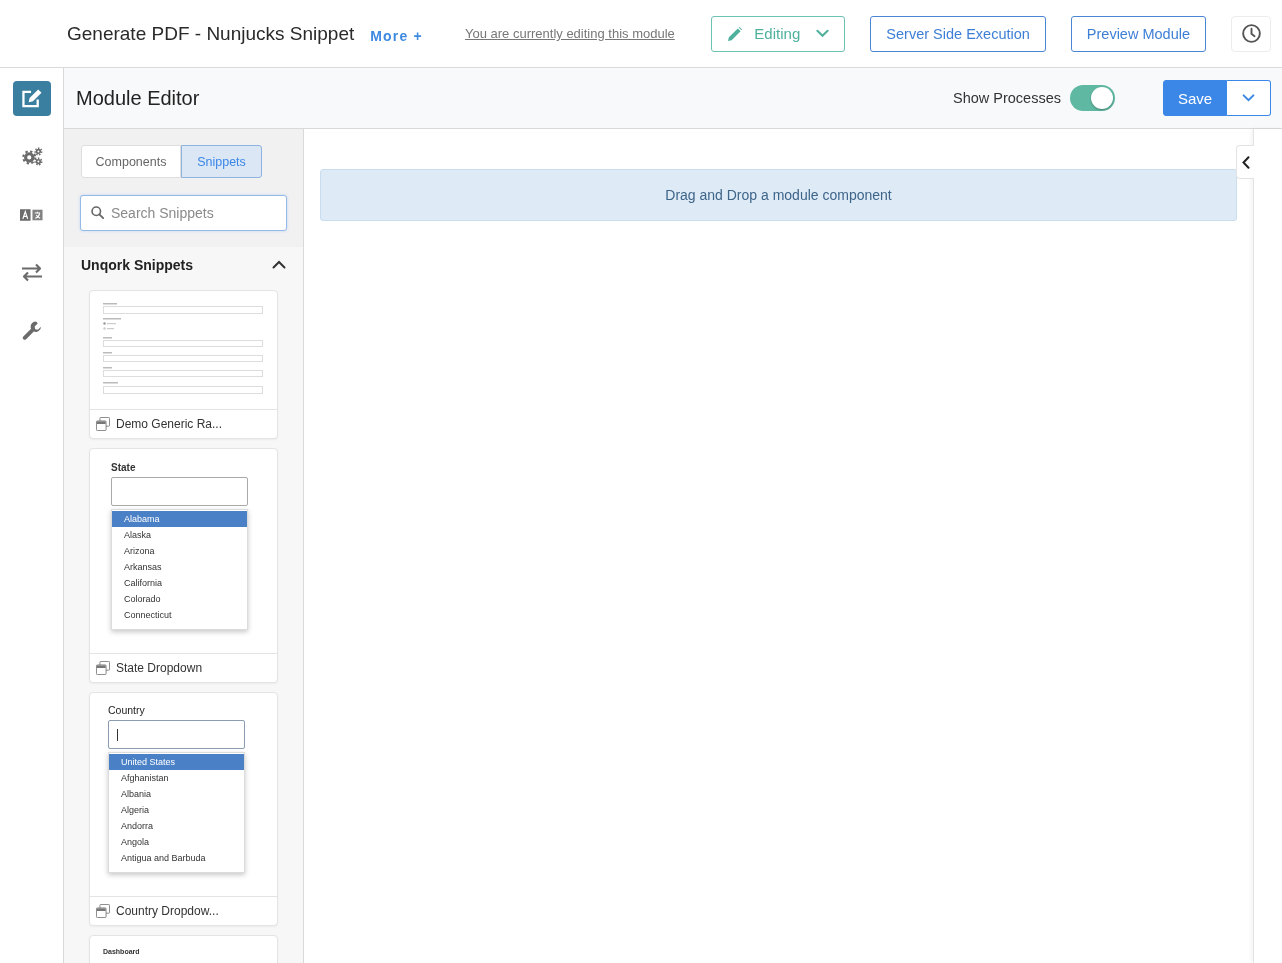 The image size is (1282, 963). I want to click on editor-title: Module Editor, so click(138, 98).